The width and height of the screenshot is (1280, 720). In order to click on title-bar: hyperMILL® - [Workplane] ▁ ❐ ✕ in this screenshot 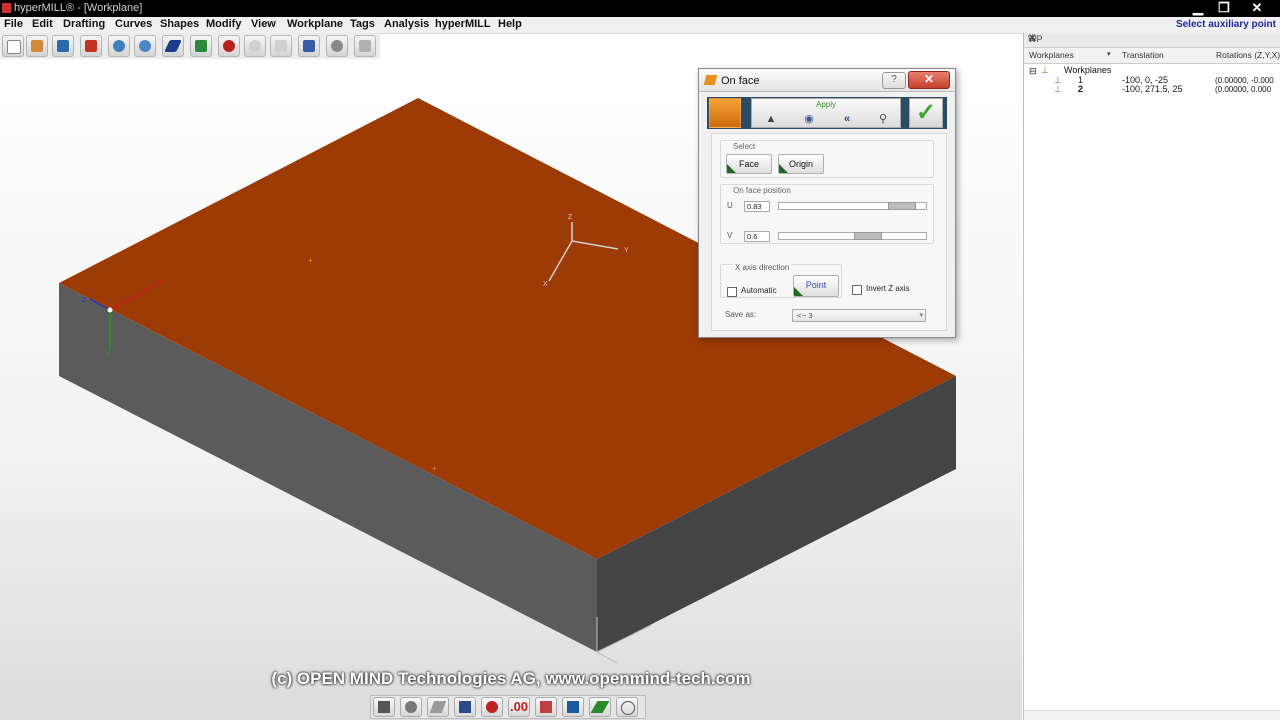, I will do `click(640, 8)`.